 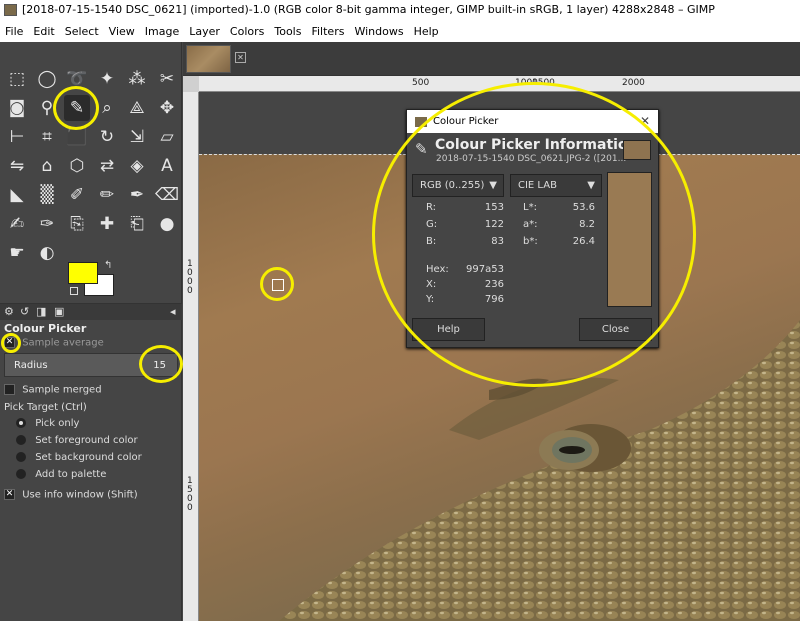 What do you see at coordinates (9, 311) in the screenshot?
I see `tool-options-tab-icon: ⚙` at bounding box center [9, 311].